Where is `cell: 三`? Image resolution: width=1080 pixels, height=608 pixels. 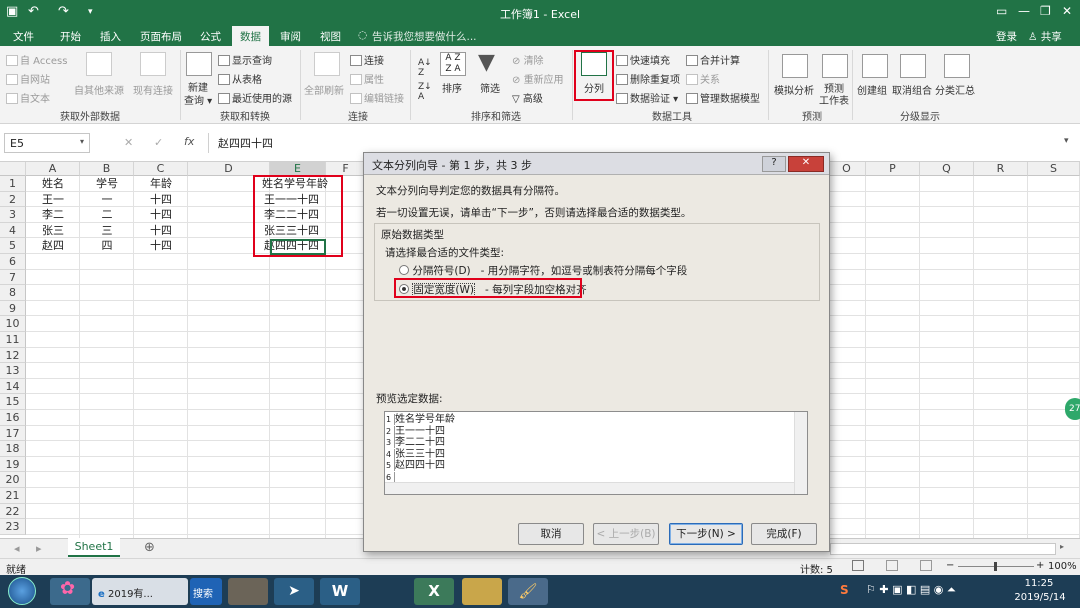 cell: 三 is located at coordinates (107, 231).